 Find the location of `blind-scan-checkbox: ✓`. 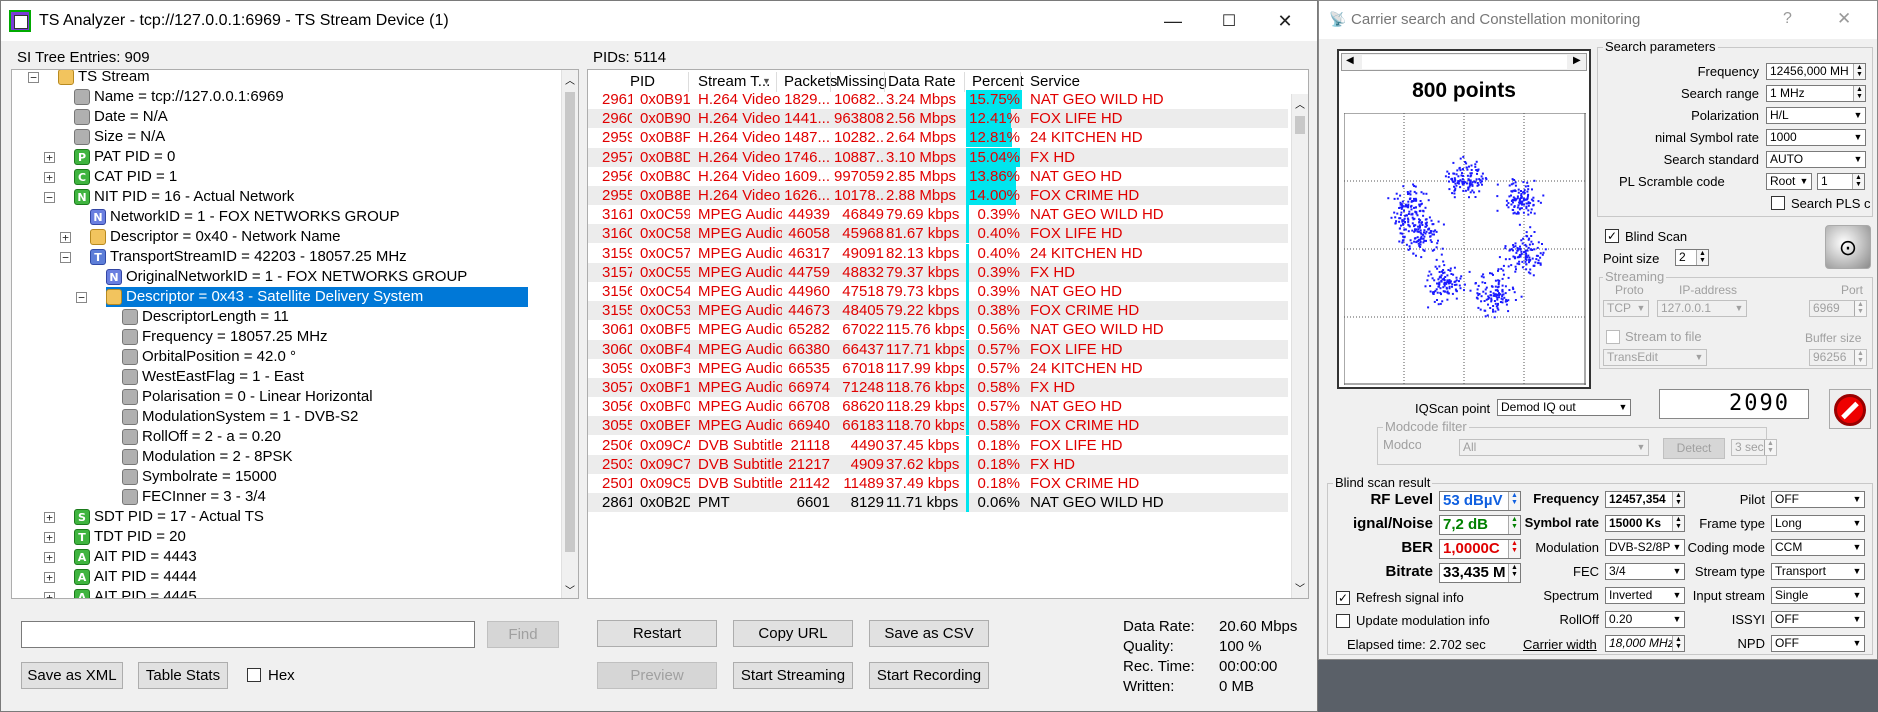

blind-scan-checkbox: ✓ is located at coordinates (1612, 236).